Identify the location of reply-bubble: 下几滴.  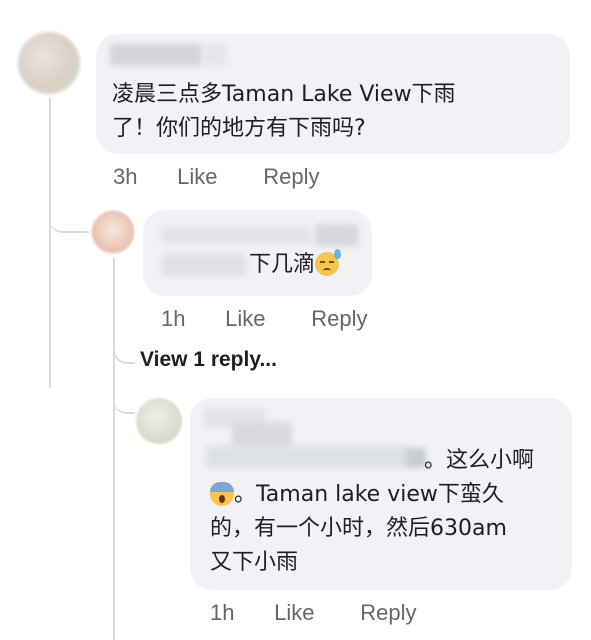
(257, 253).